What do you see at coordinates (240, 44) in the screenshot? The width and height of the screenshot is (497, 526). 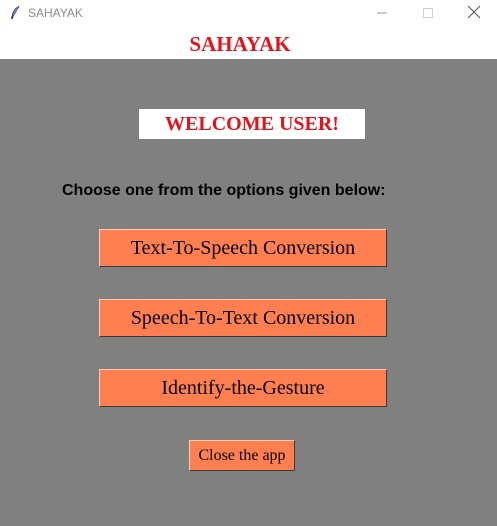 I see `app-heading: SAHAYAK` at bounding box center [240, 44].